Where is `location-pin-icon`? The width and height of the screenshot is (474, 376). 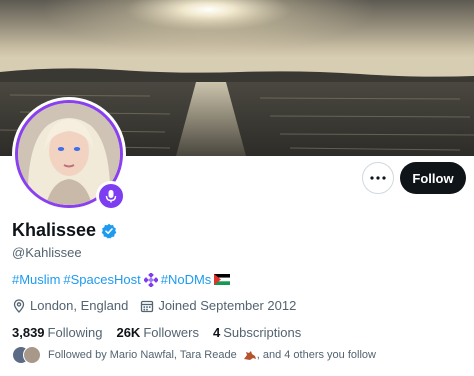
location-pin-icon is located at coordinates (19, 305).